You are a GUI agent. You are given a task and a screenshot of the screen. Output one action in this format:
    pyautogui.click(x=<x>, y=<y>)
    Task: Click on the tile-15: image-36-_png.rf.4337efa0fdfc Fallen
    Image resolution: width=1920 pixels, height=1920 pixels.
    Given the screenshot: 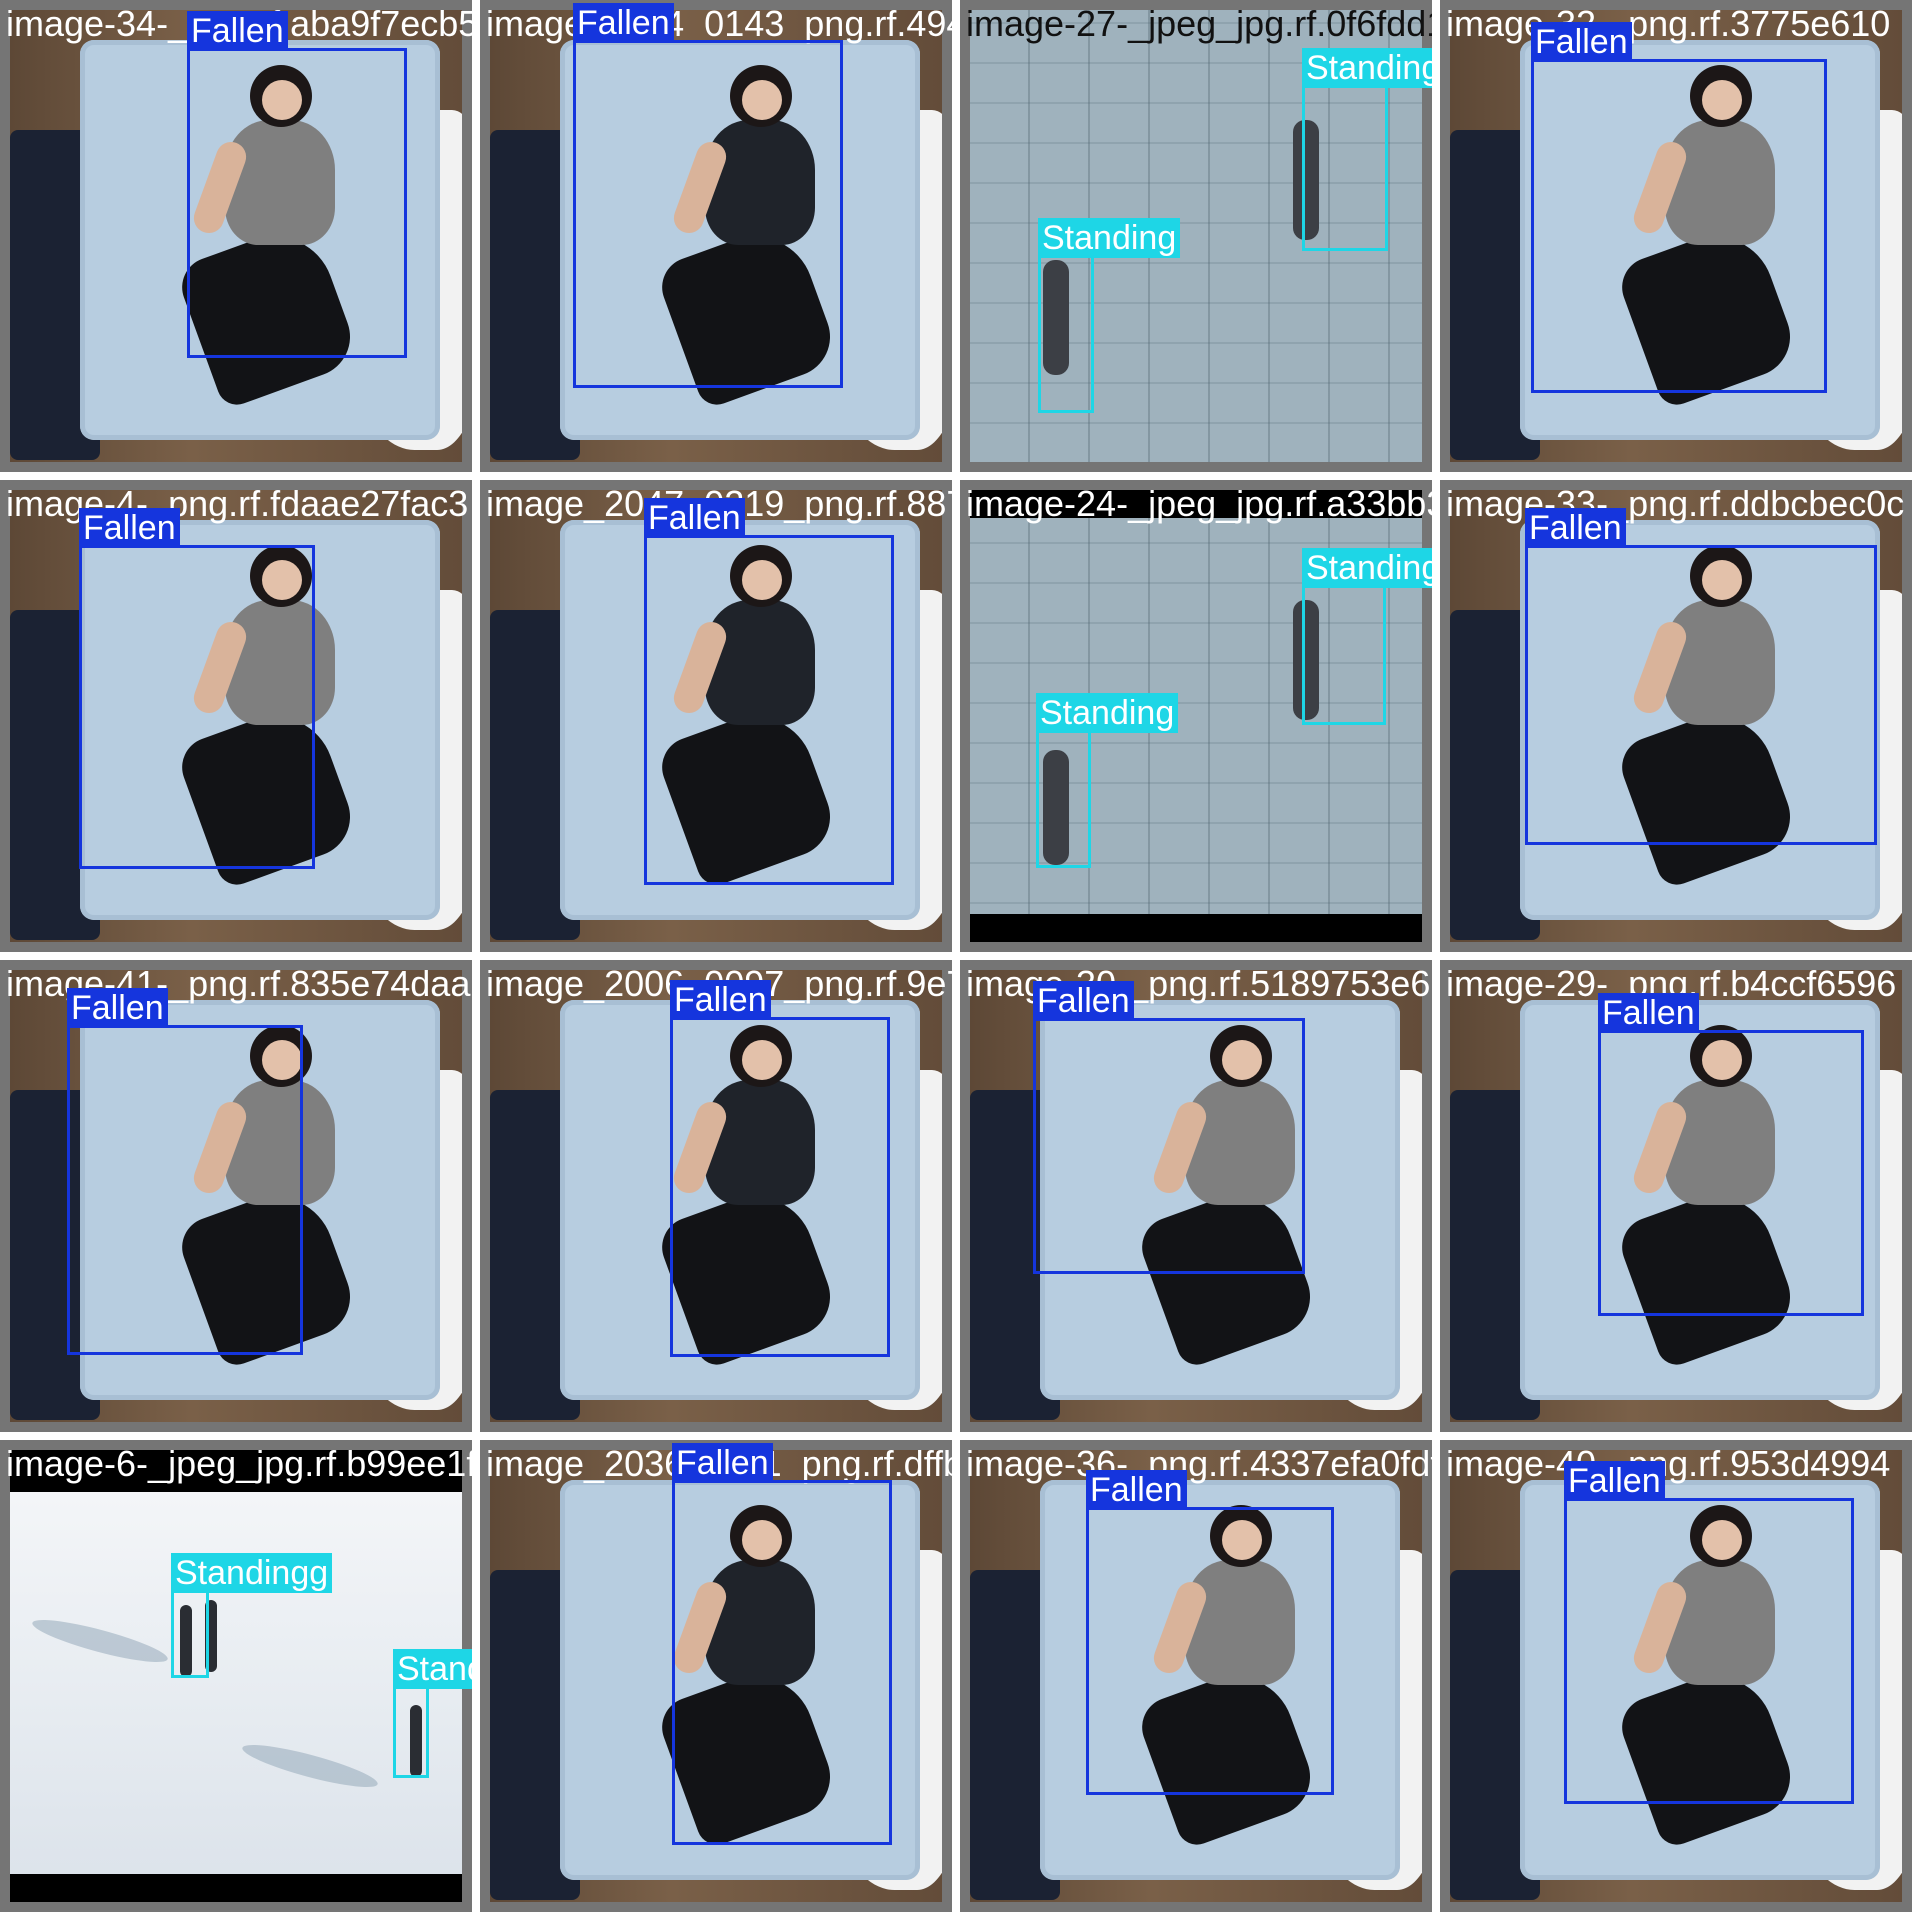 What is the action you would take?
    pyautogui.click(x=1196, y=1676)
    